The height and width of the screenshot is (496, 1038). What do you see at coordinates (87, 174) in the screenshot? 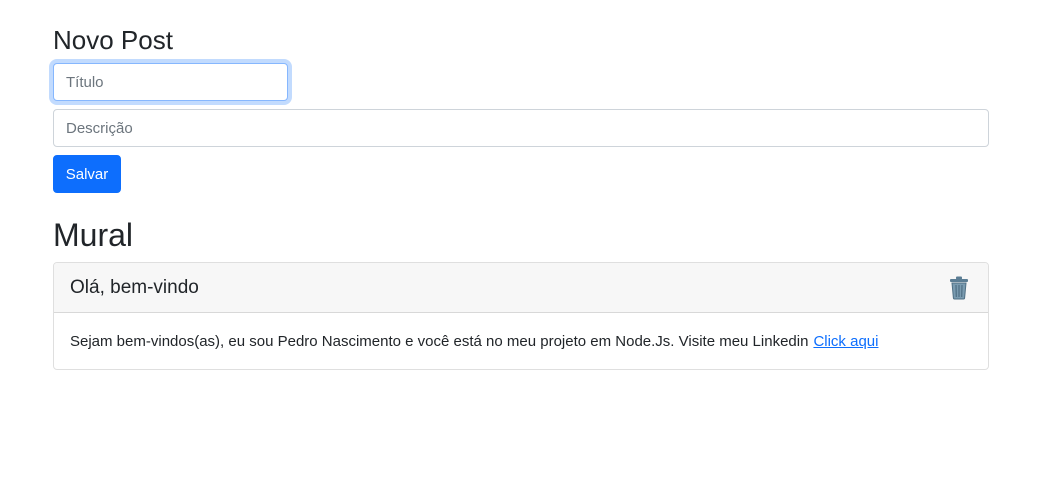
I see `save-button: Salvar` at bounding box center [87, 174].